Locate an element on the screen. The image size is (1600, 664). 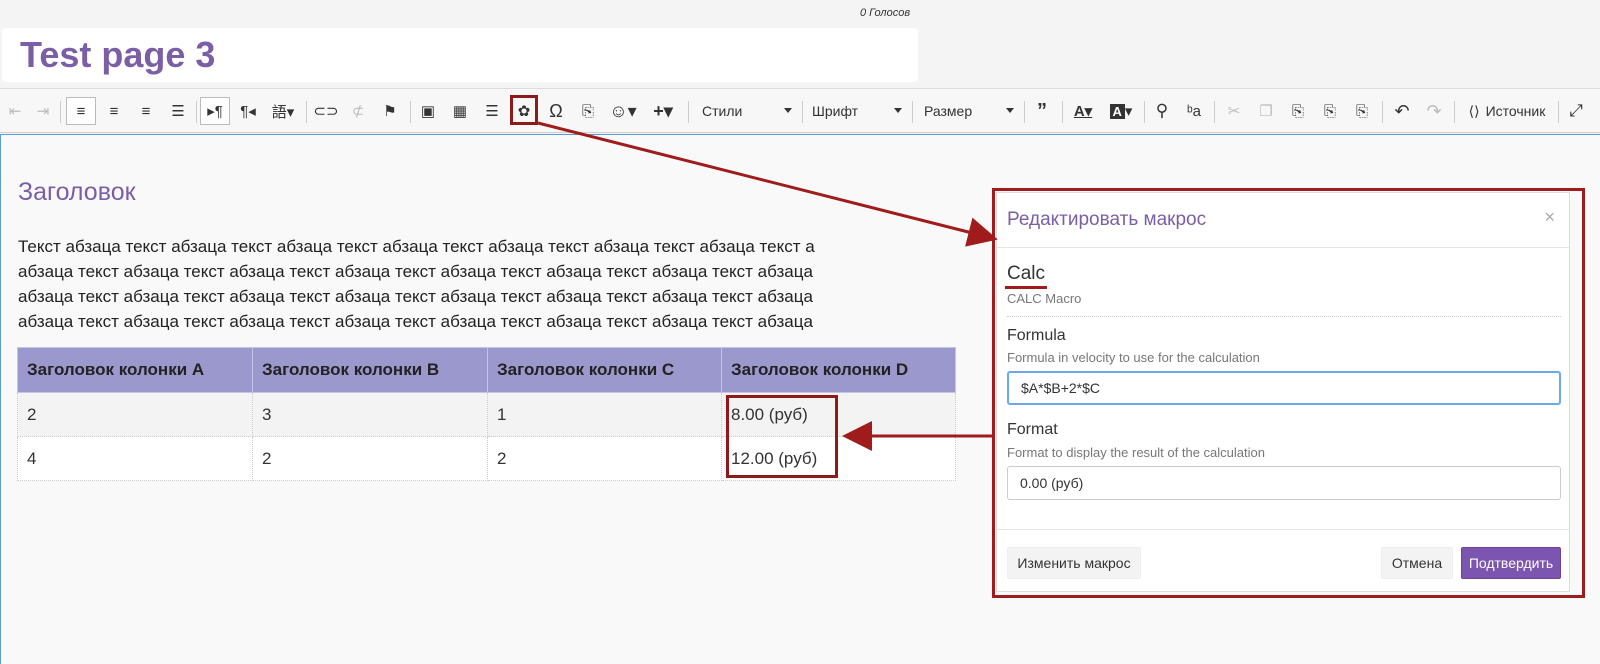
language-icon: 語▾ is located at coordinates (283, 111).